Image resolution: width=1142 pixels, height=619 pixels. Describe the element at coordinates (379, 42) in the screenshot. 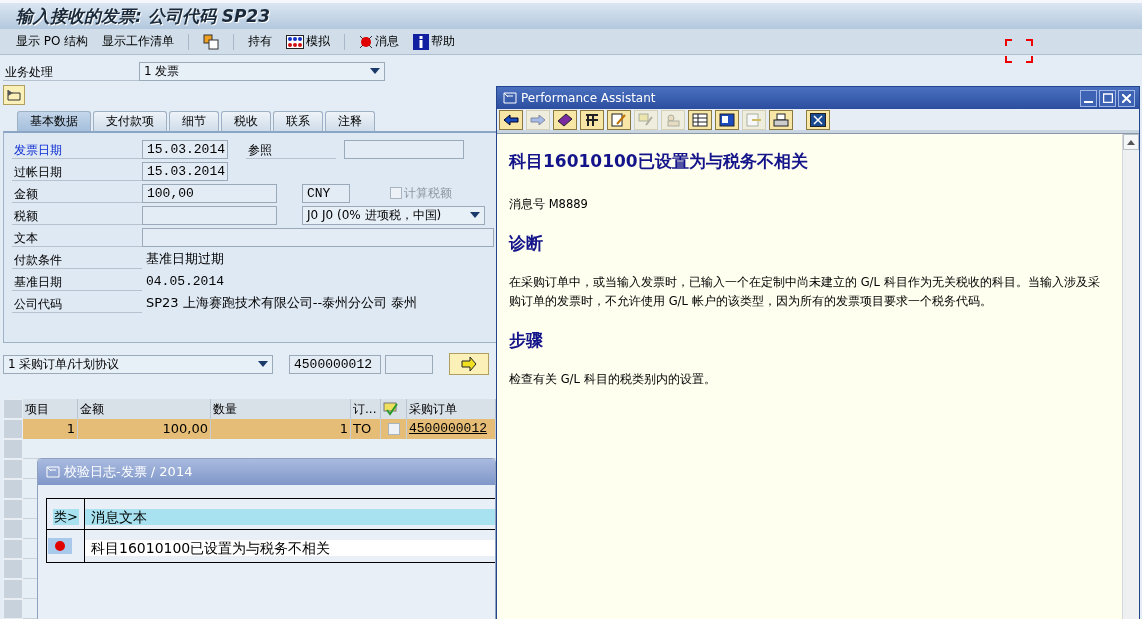

I see `toolbar-button: 消息` at that location.